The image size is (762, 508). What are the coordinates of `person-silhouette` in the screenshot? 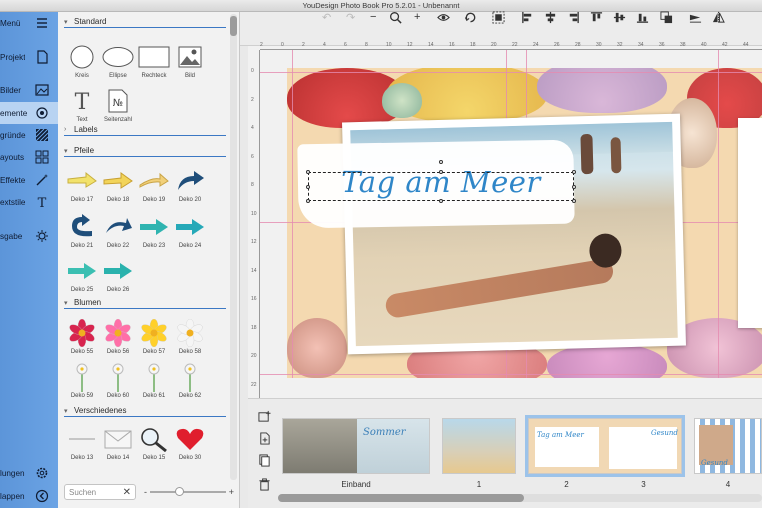 It's located at (587, 154).